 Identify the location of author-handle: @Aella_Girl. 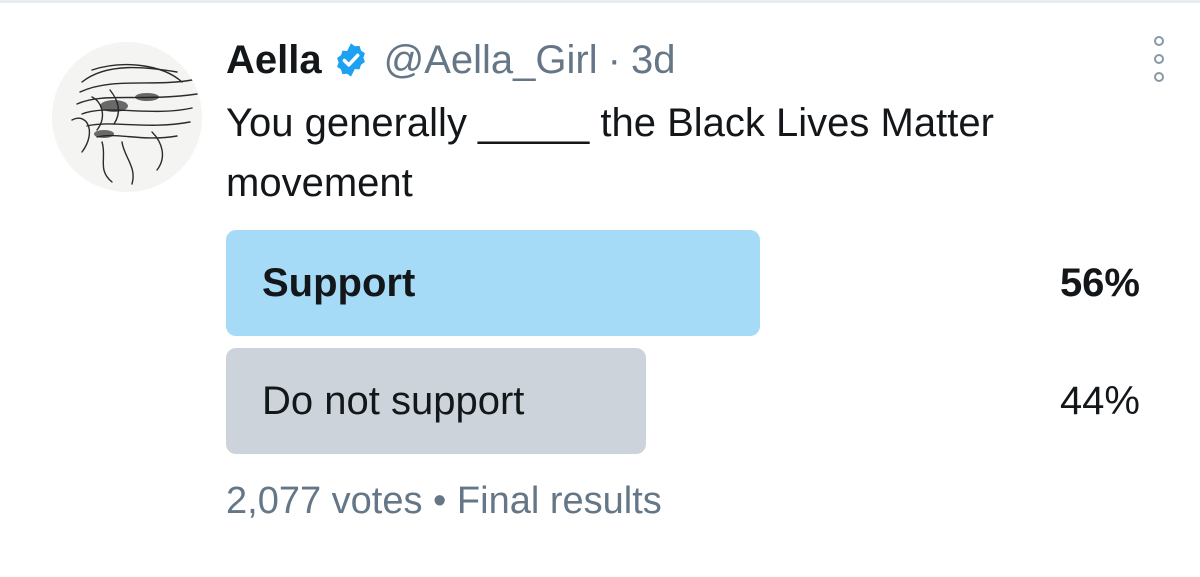
(491, 60).